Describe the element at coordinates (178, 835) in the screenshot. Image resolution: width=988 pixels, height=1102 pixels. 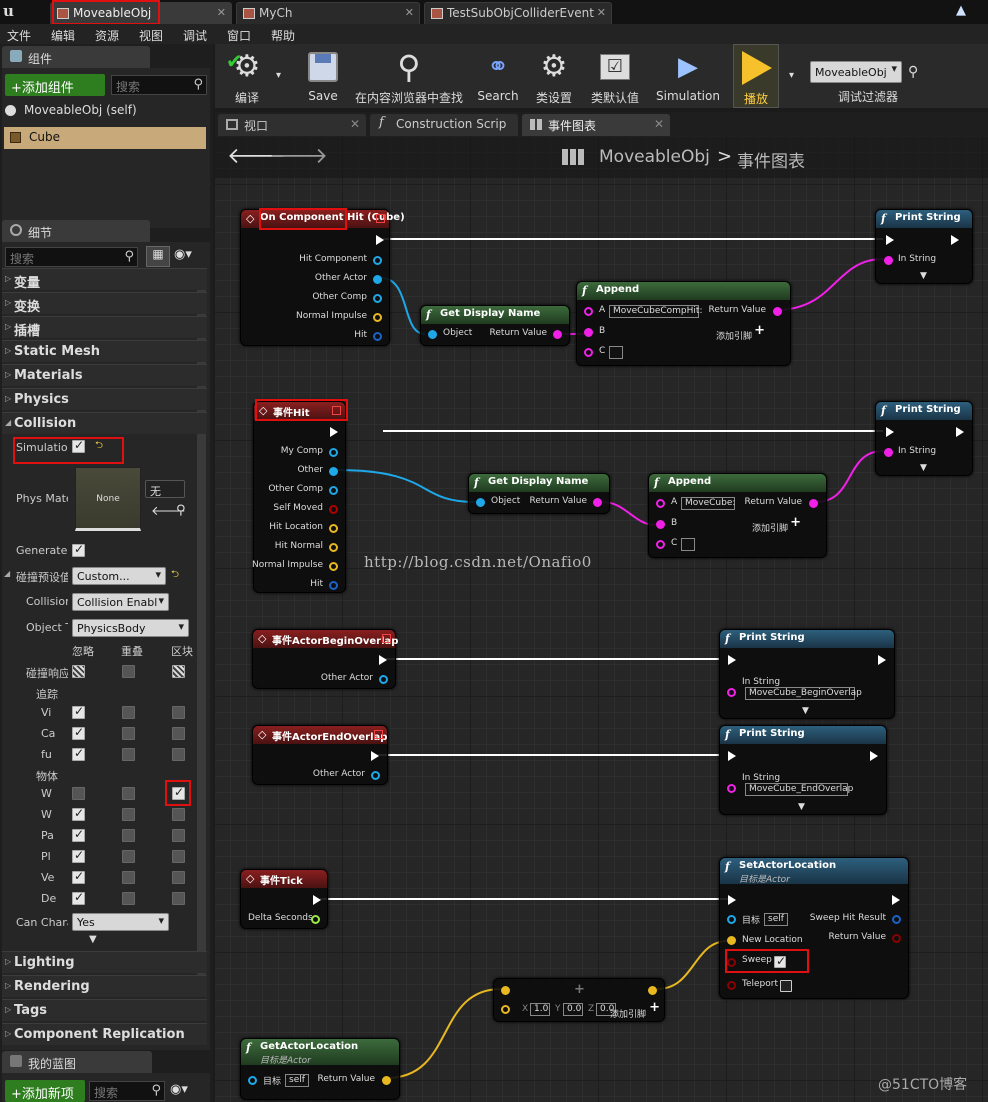
I see `obj-pawn-block` at that location.